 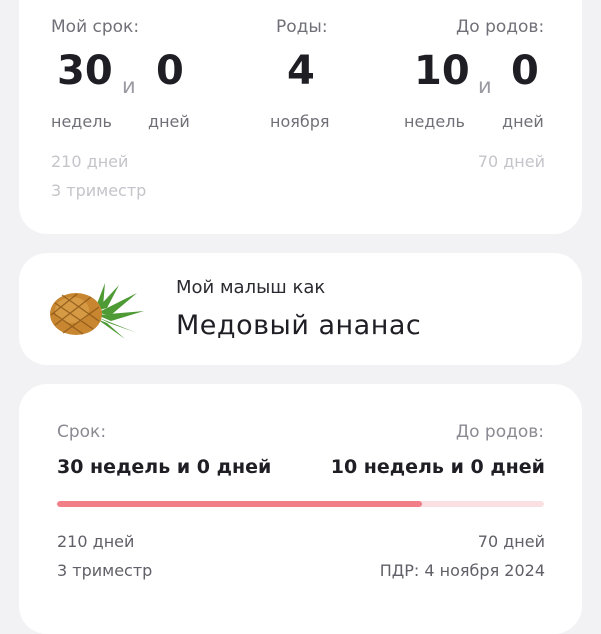 I want to click on baby-caption: Мой малыш как, so click(x=251, y=287).